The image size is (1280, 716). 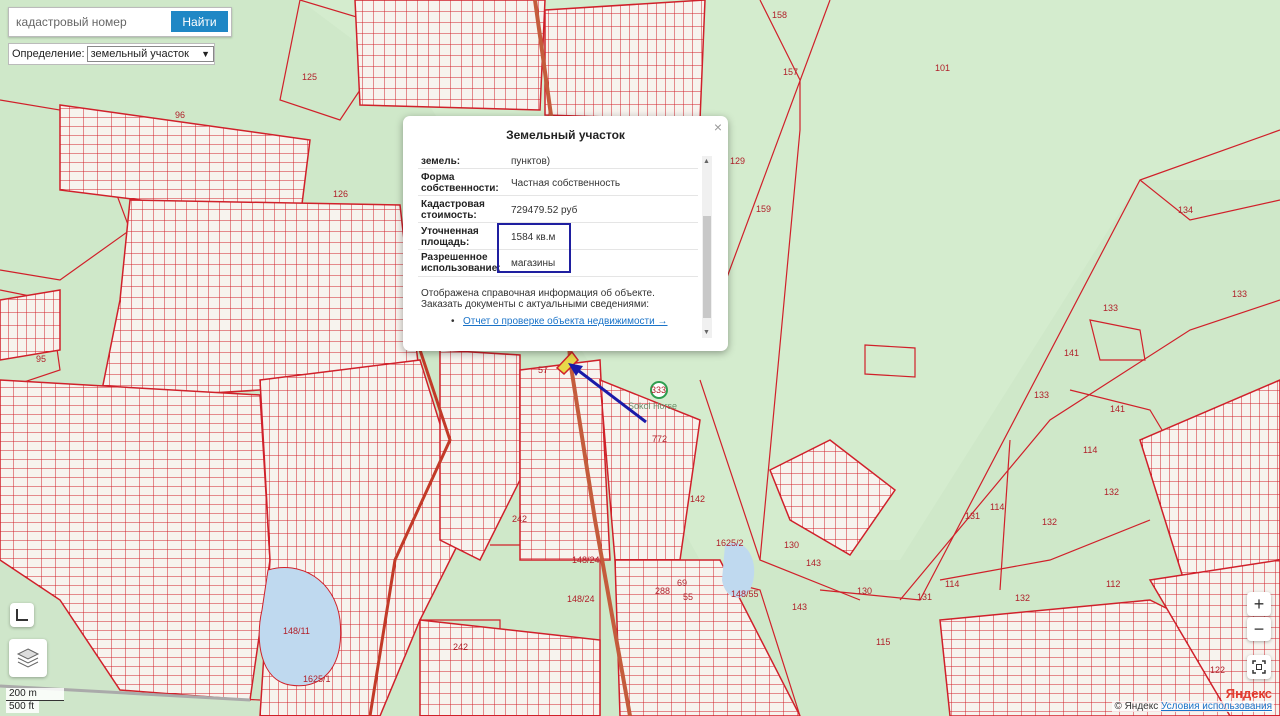 I want to click on fullscreen-icon, so click(x=1259, y=667).